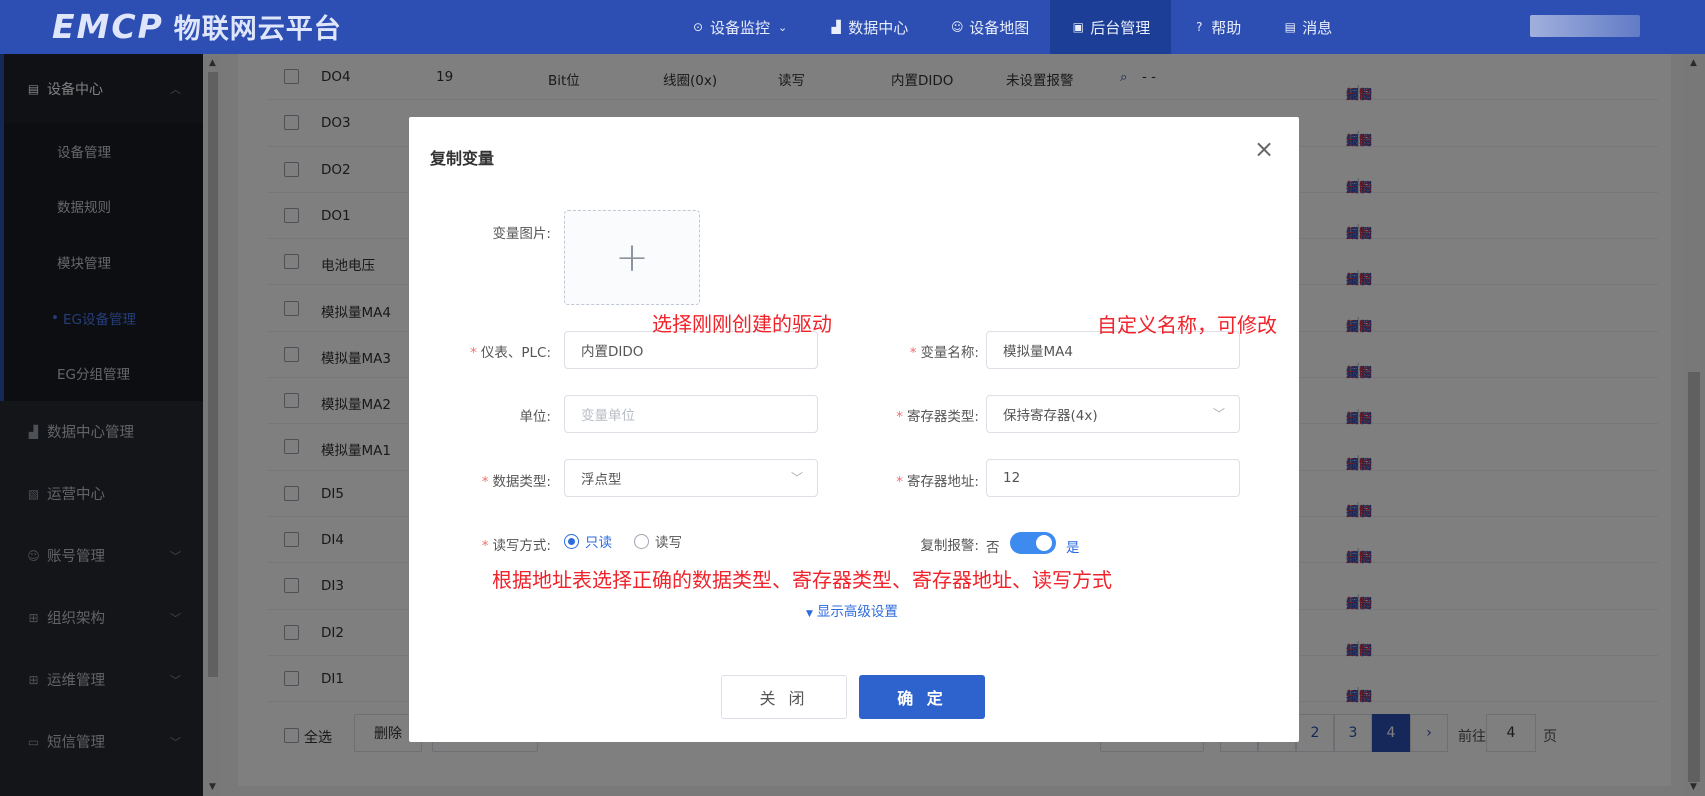 This screenshot has width=1705, height=796. I want to click on nav-device-map: ☺ 设备地图, so click(989, 27).